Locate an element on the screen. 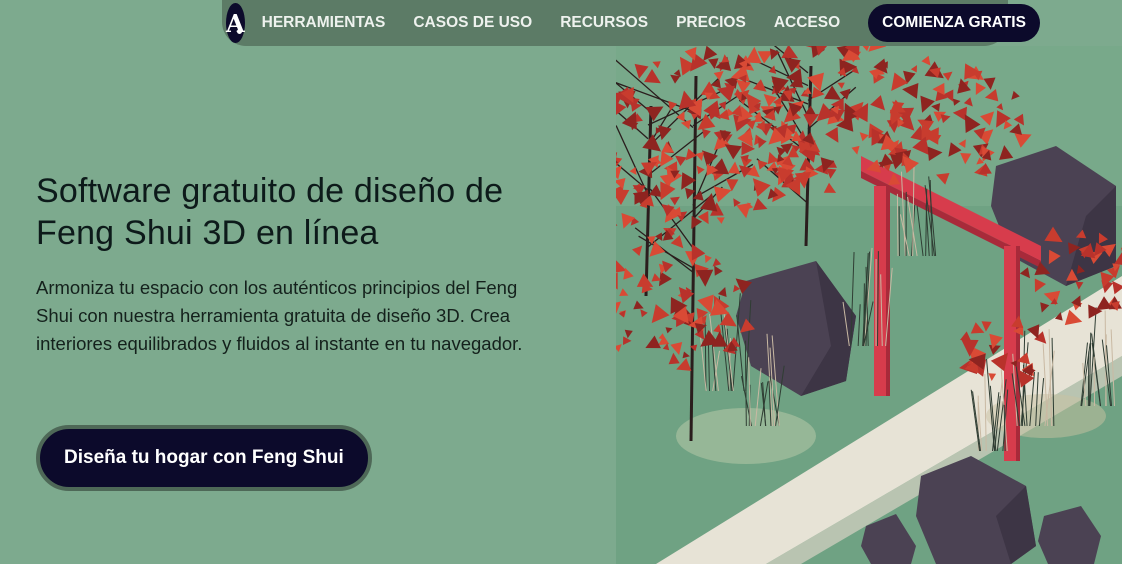 Image resolution: width=1122 pixels, height=564 pixels. brand-logo: A is located at coordinates (235, 23).